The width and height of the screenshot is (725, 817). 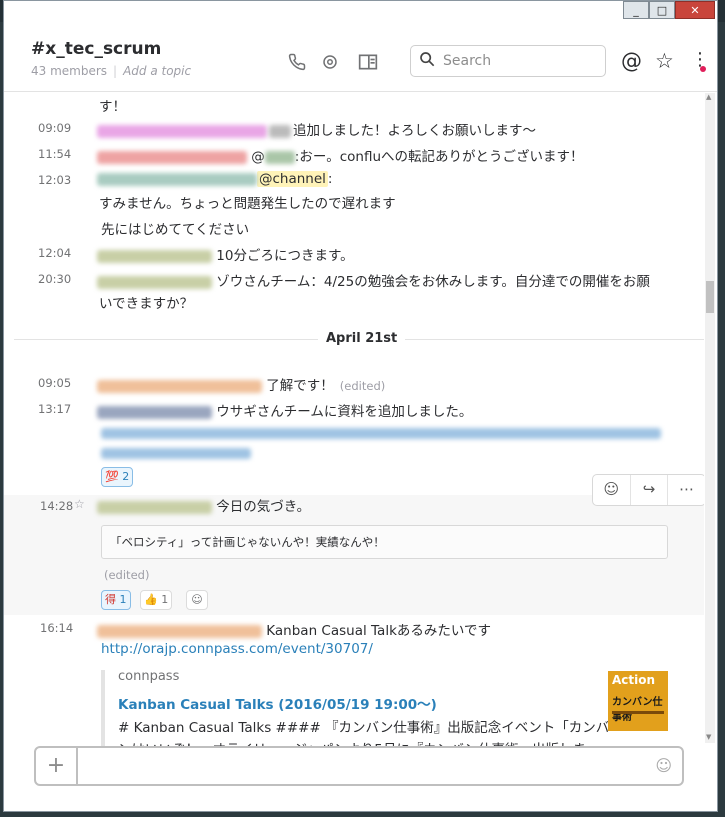 I want to click on thumbnail-text: Action, so click(x=634, y=680).